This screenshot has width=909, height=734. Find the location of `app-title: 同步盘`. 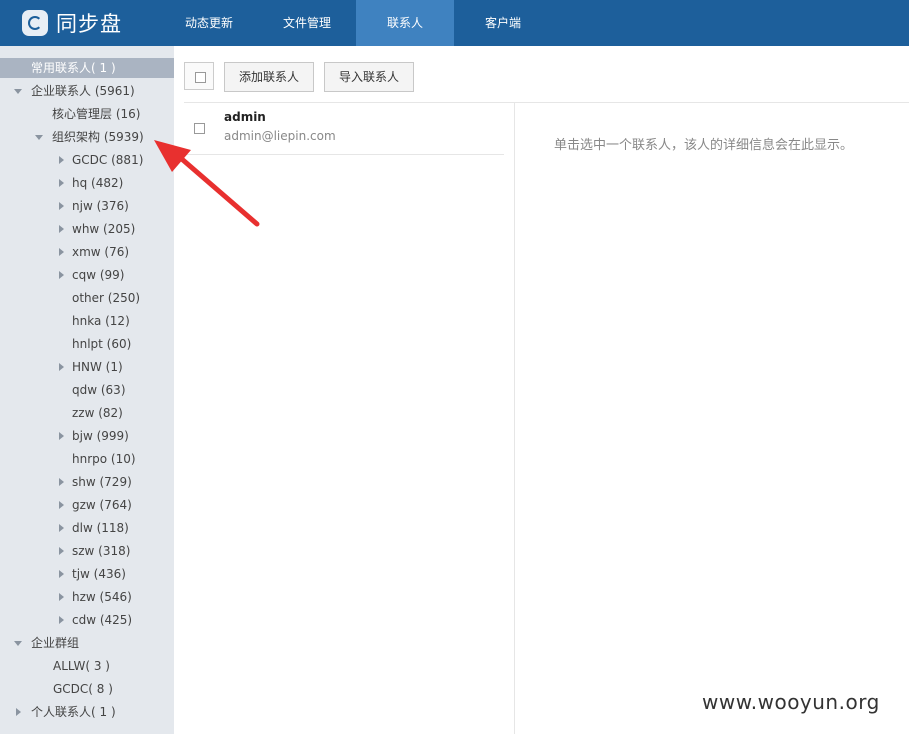

app-title: 同步盘 is located at coordinates (89, 24).